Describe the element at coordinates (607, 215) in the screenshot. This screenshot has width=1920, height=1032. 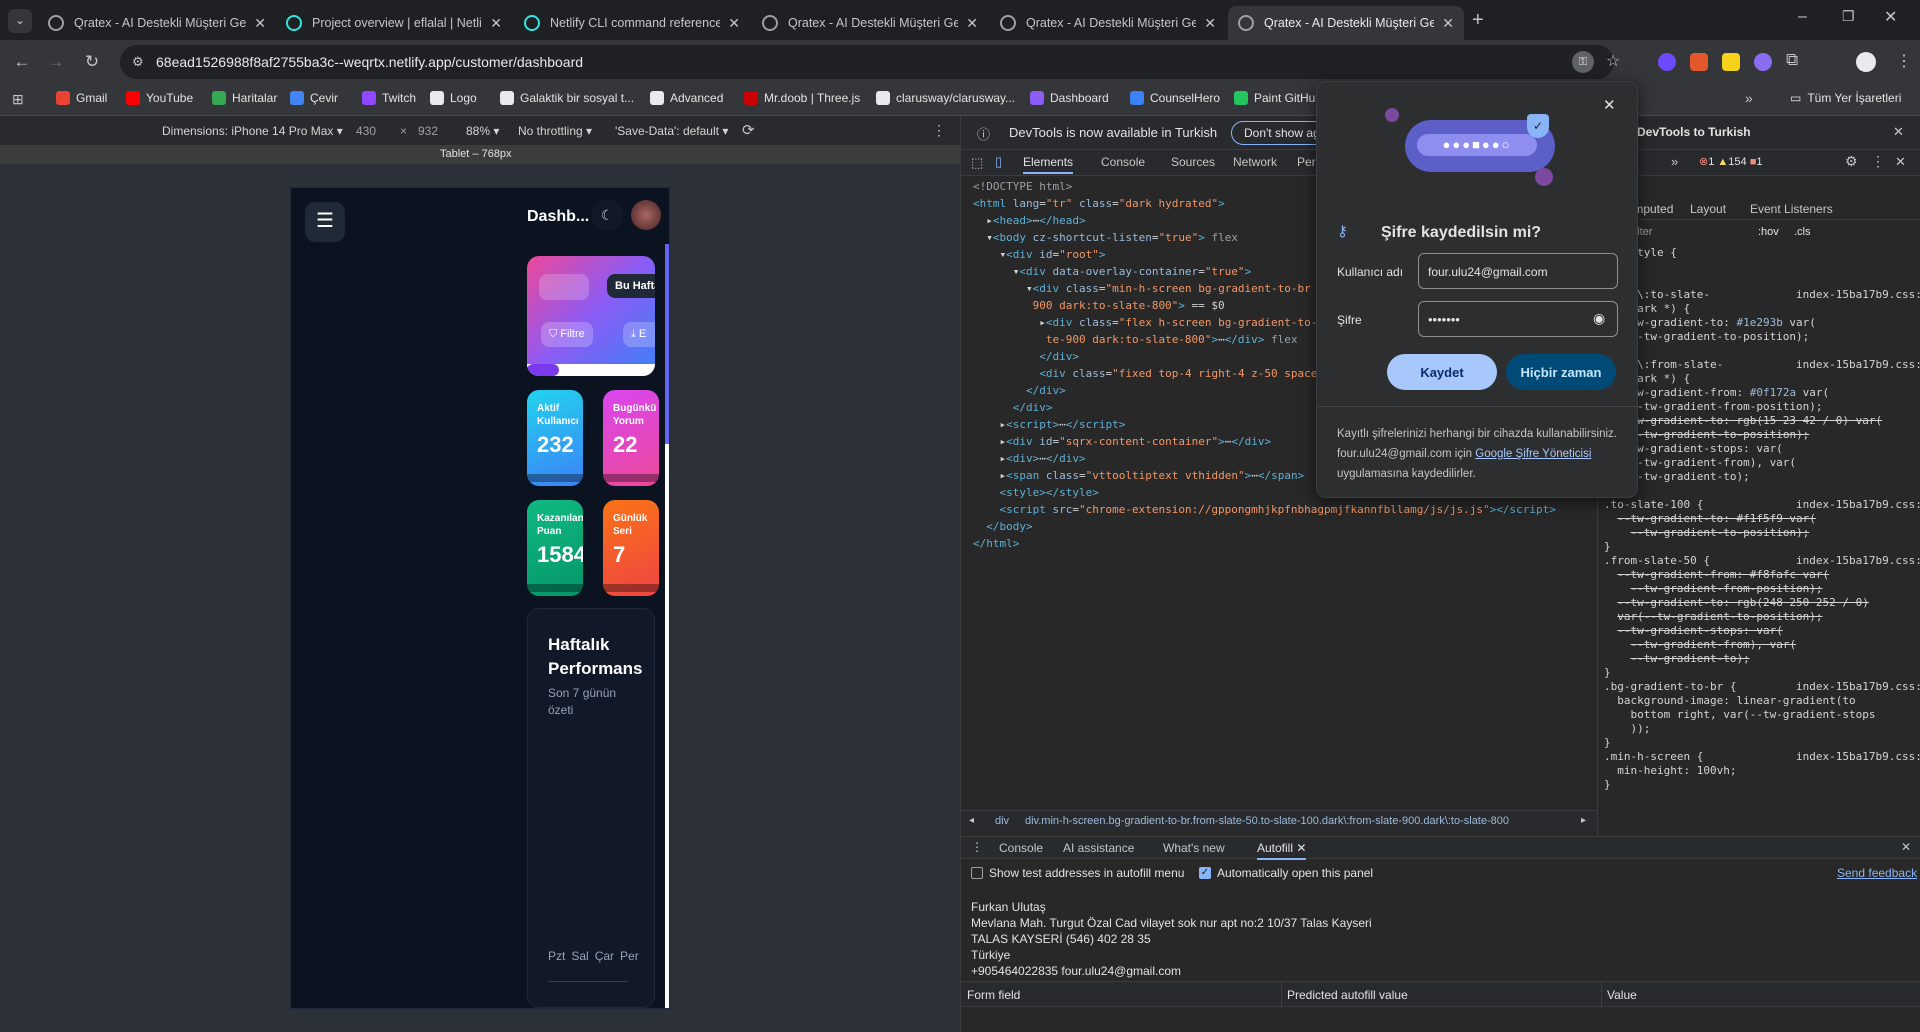
I see `theme-toggle-icon: ☾` at that location.